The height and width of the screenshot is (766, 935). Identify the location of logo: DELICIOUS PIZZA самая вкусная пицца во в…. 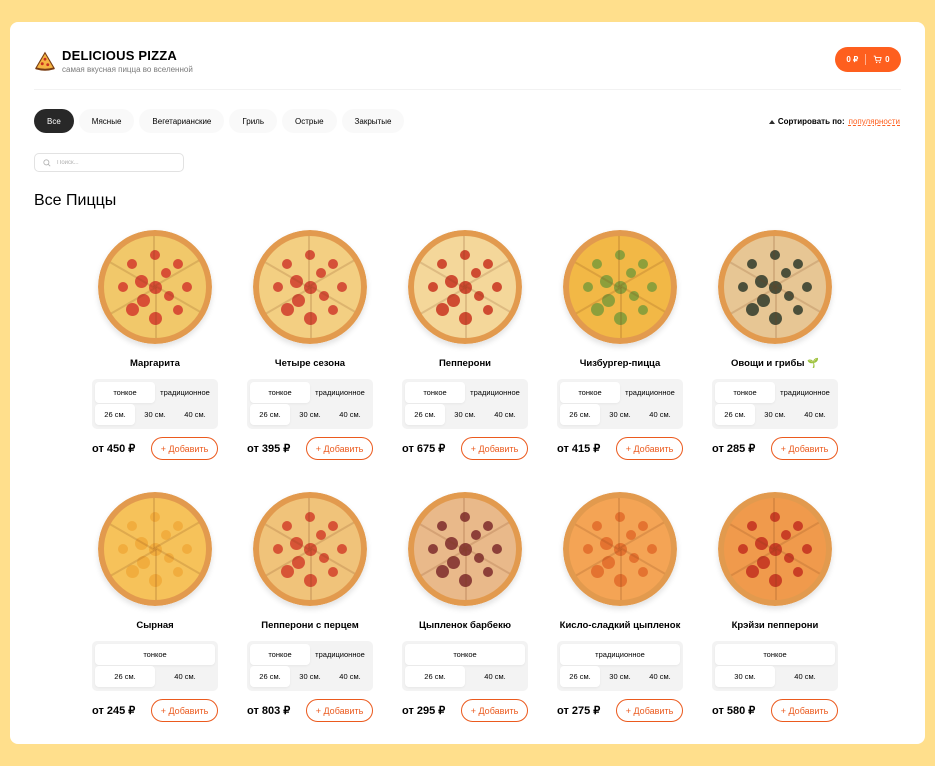
(113, 61).